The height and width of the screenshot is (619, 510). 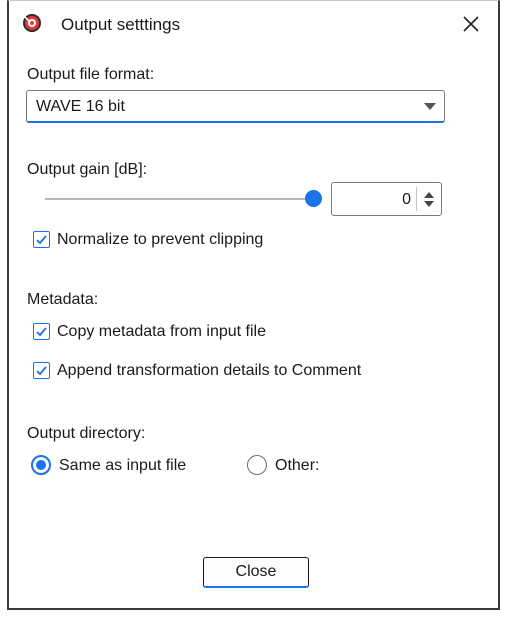 I want to click on copy-metadata-checkbox, so click(x=41, y=331).